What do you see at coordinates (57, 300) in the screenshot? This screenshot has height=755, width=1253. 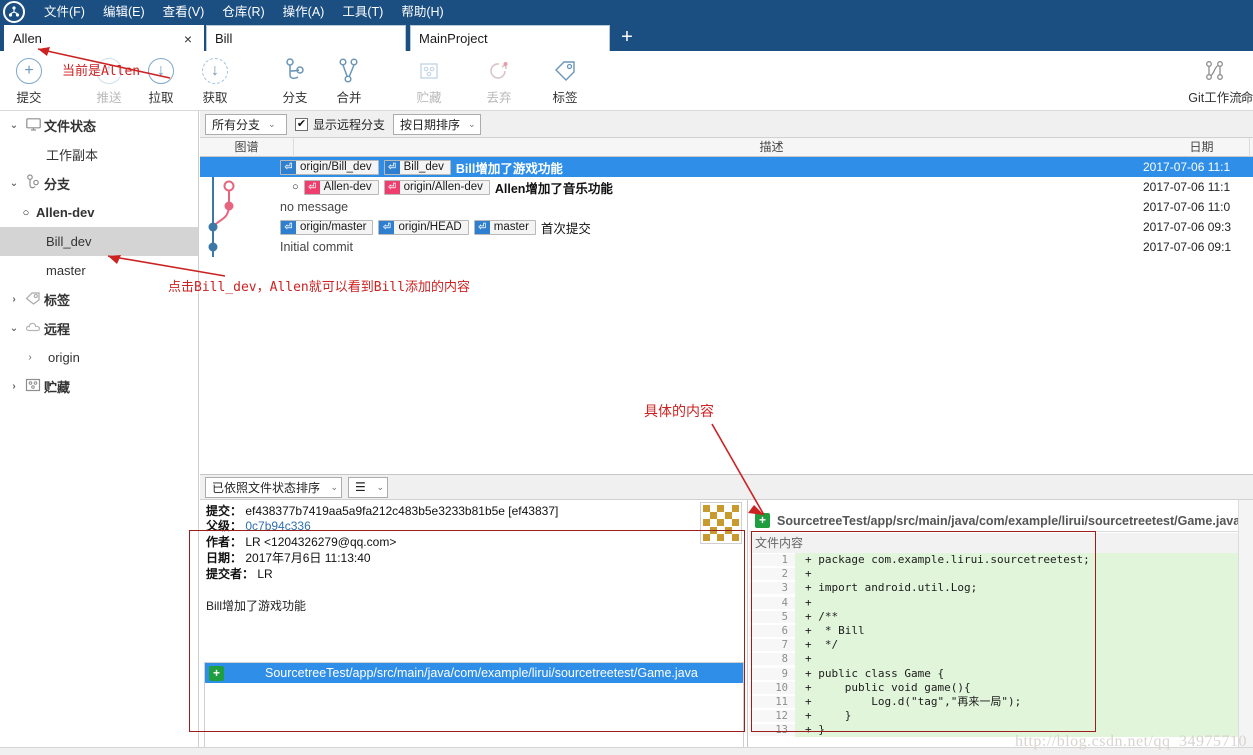 I see `sidebar-item-tags-label: 标签` at bounding box center [57, 300].